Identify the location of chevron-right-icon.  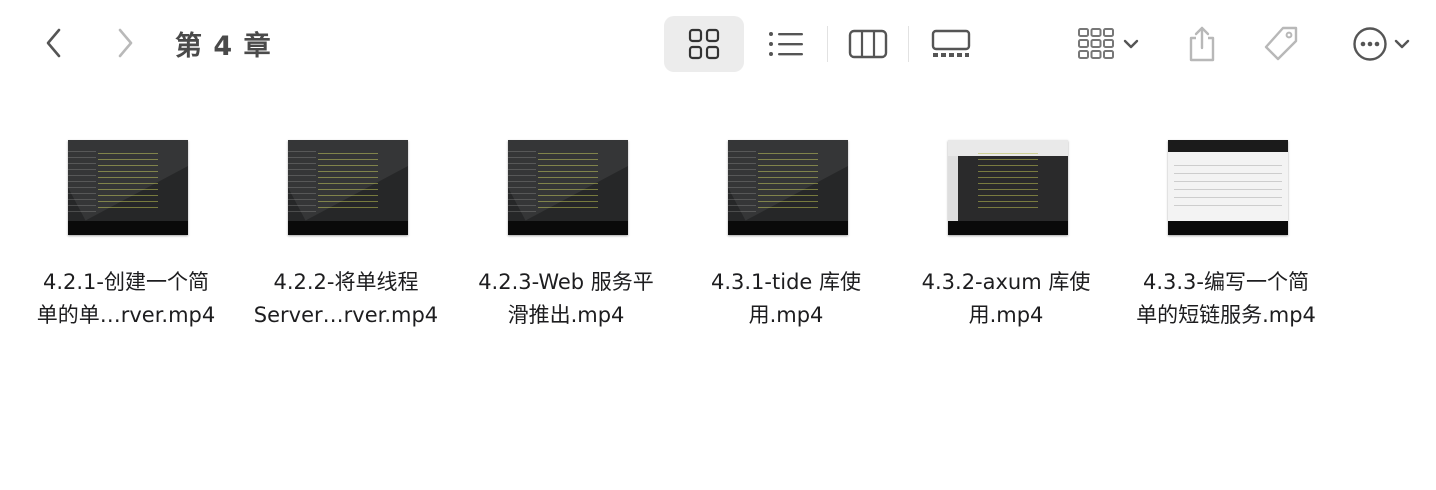
(125, 43).